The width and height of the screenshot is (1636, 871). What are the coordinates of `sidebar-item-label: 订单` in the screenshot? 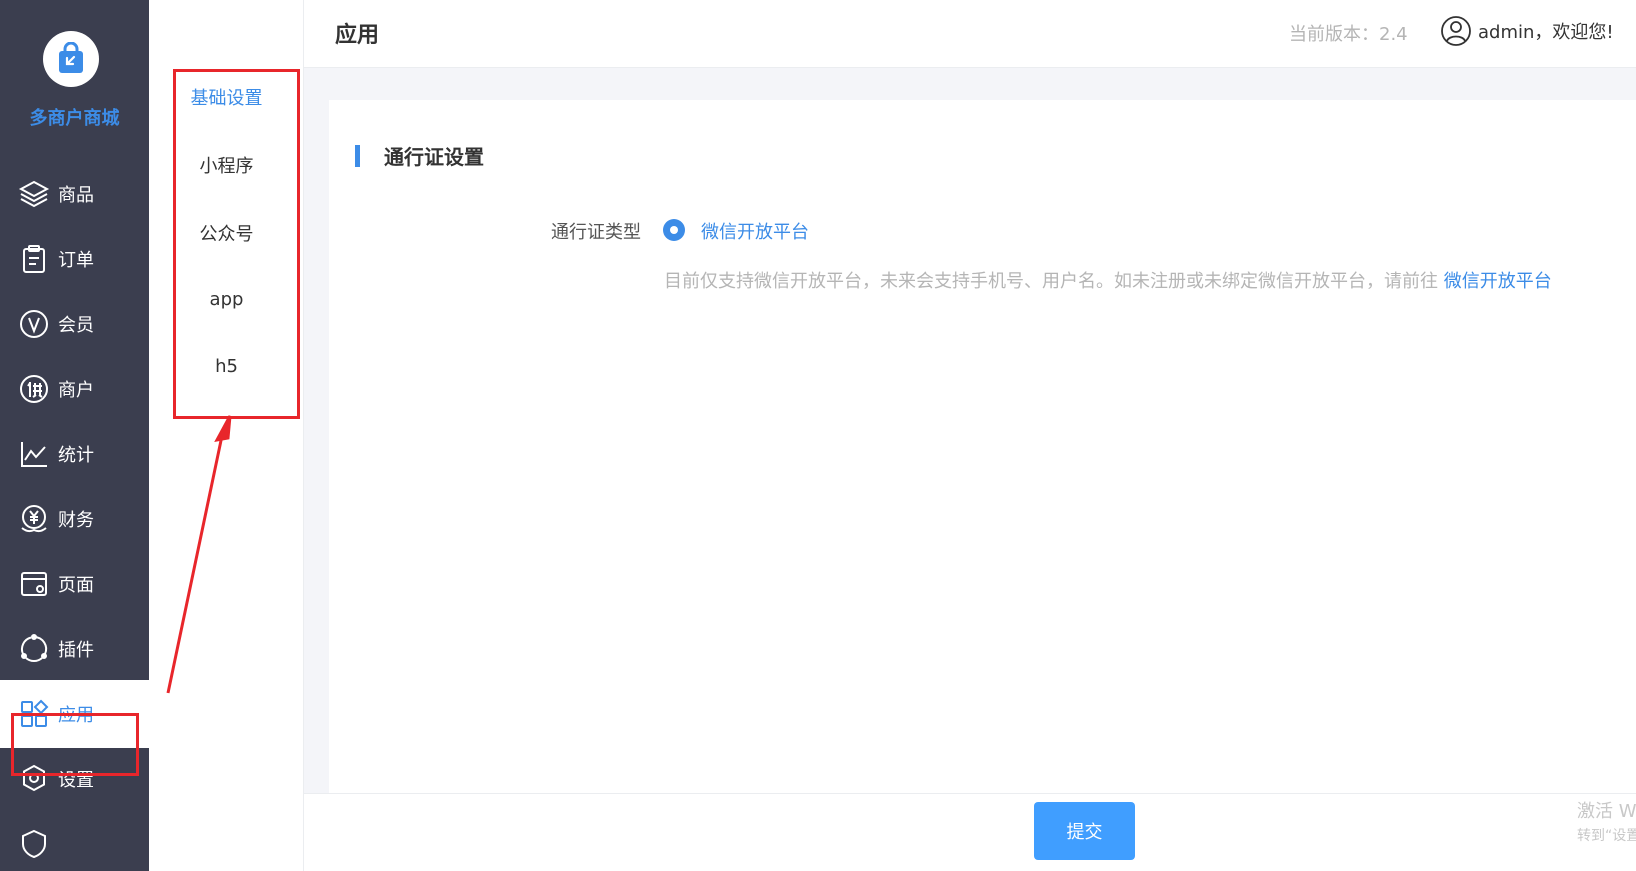 It's located at (76, 260).